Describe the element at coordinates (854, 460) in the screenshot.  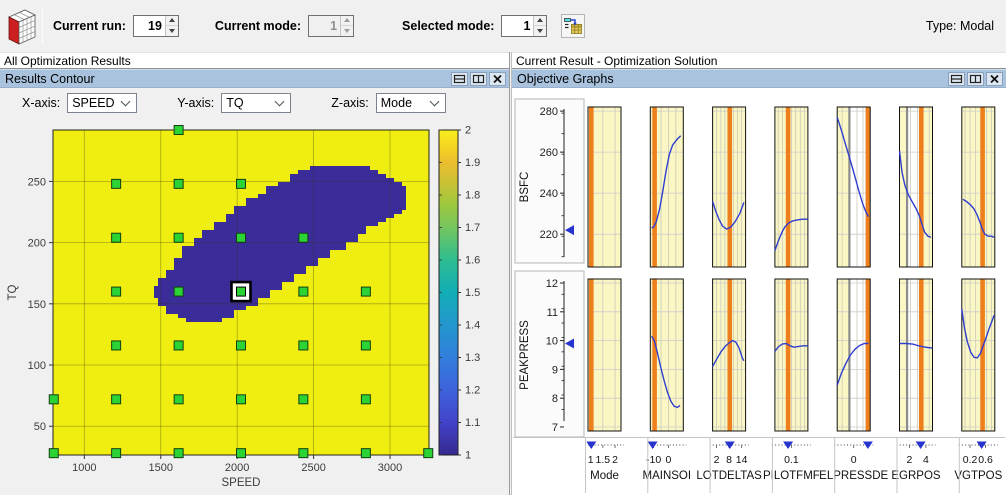
I see `svg-text: 0` at that location.